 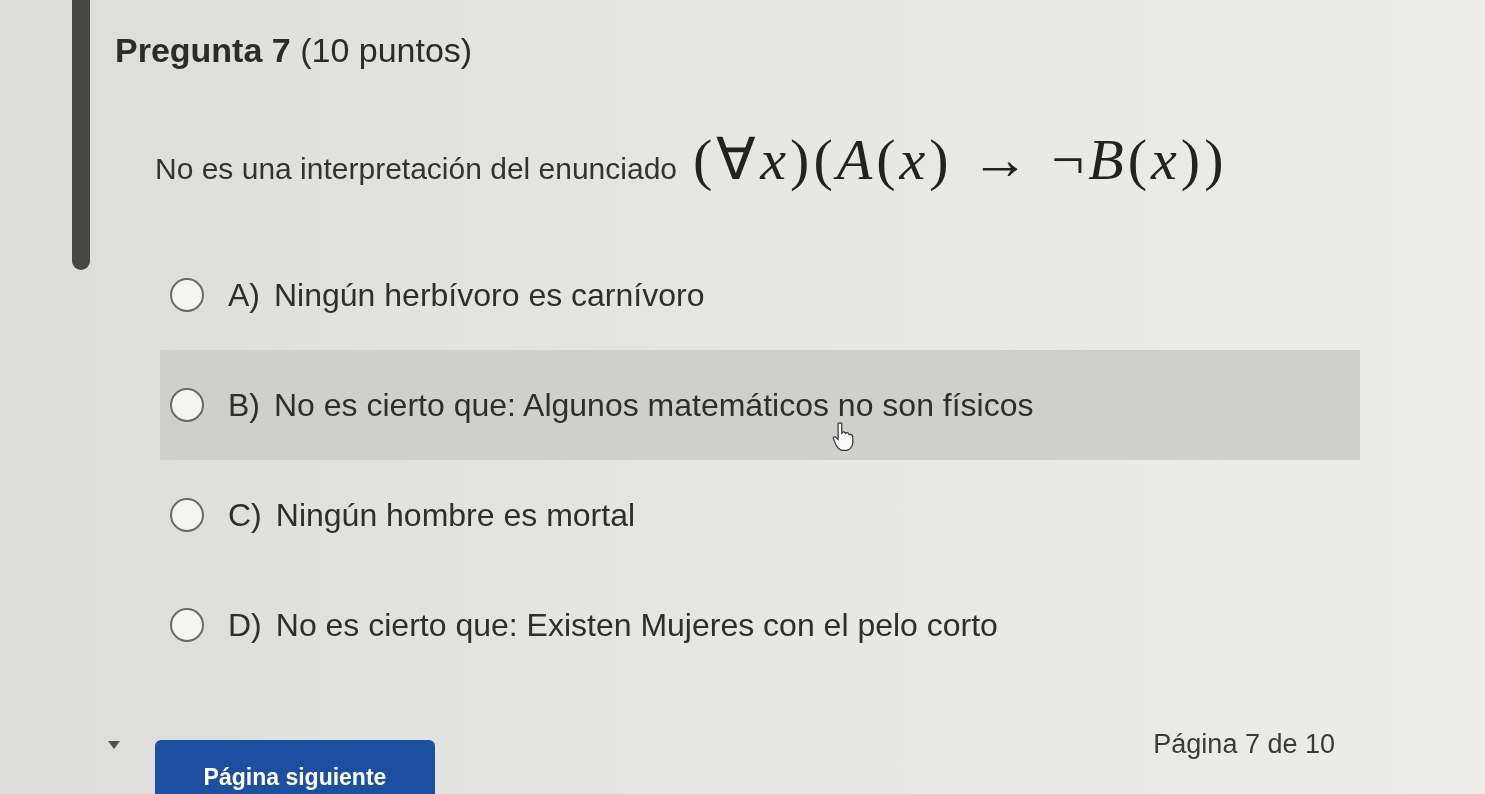 What do you see at coordinates (654, 405) in the screenshot?
I see `option-label: No es cierto que: Algunos matemáticos no son físicos` at bounding box center [654, 405].